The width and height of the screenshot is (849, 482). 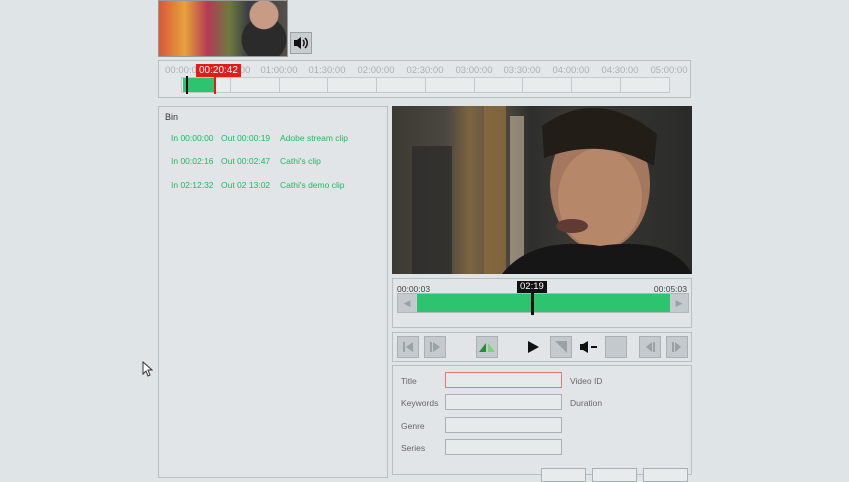 I want to click on skip-back-button, so click(x=650, y=347).